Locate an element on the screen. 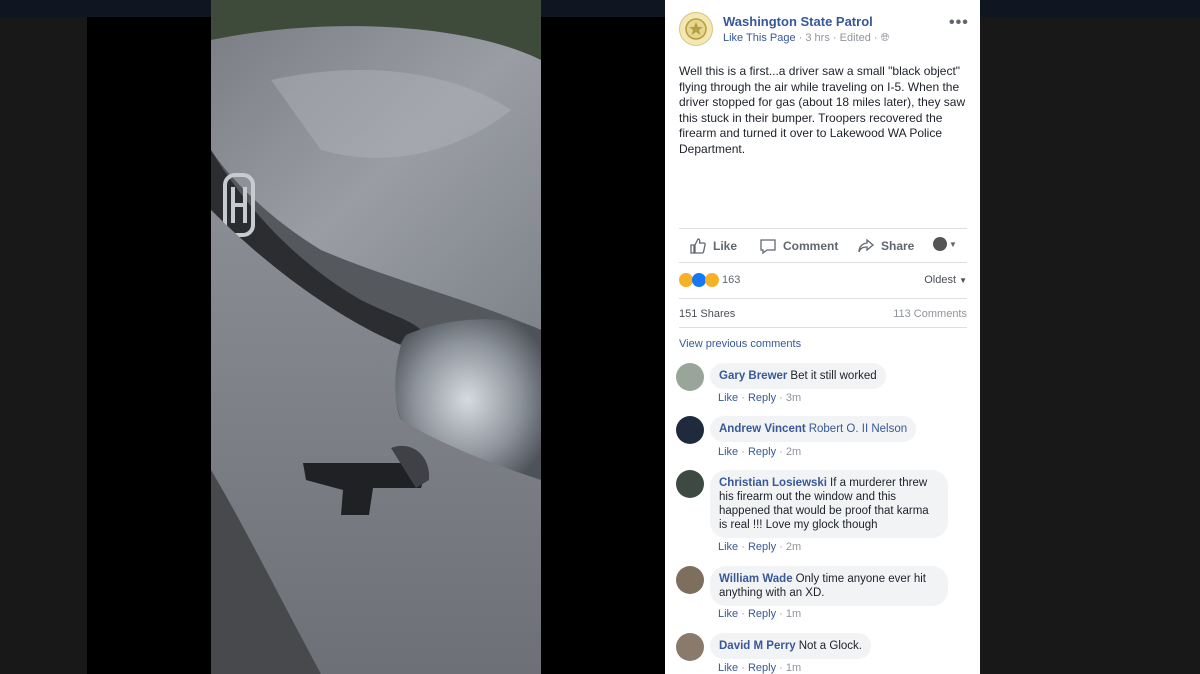 This screenshot has height=674, width=1200. comments-count: 113 Comments is located at coordinates (930, 314).